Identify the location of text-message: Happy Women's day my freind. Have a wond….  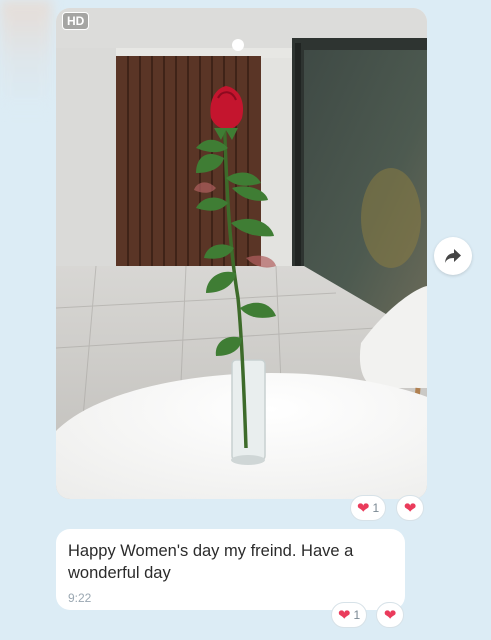
(230, 569).